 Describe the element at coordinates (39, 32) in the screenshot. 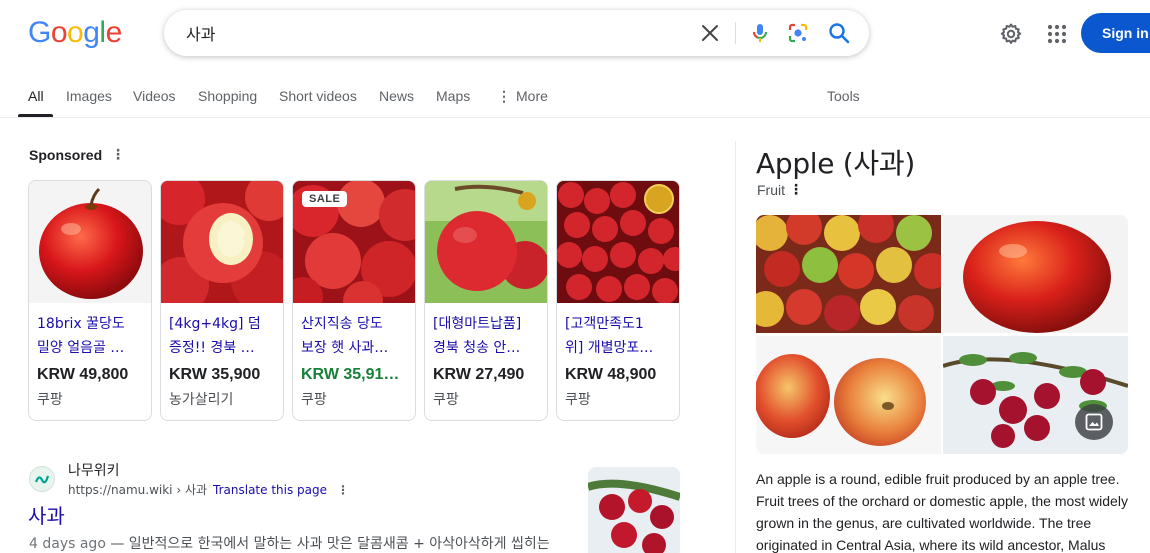

I see `logo-letter: G` at that location.